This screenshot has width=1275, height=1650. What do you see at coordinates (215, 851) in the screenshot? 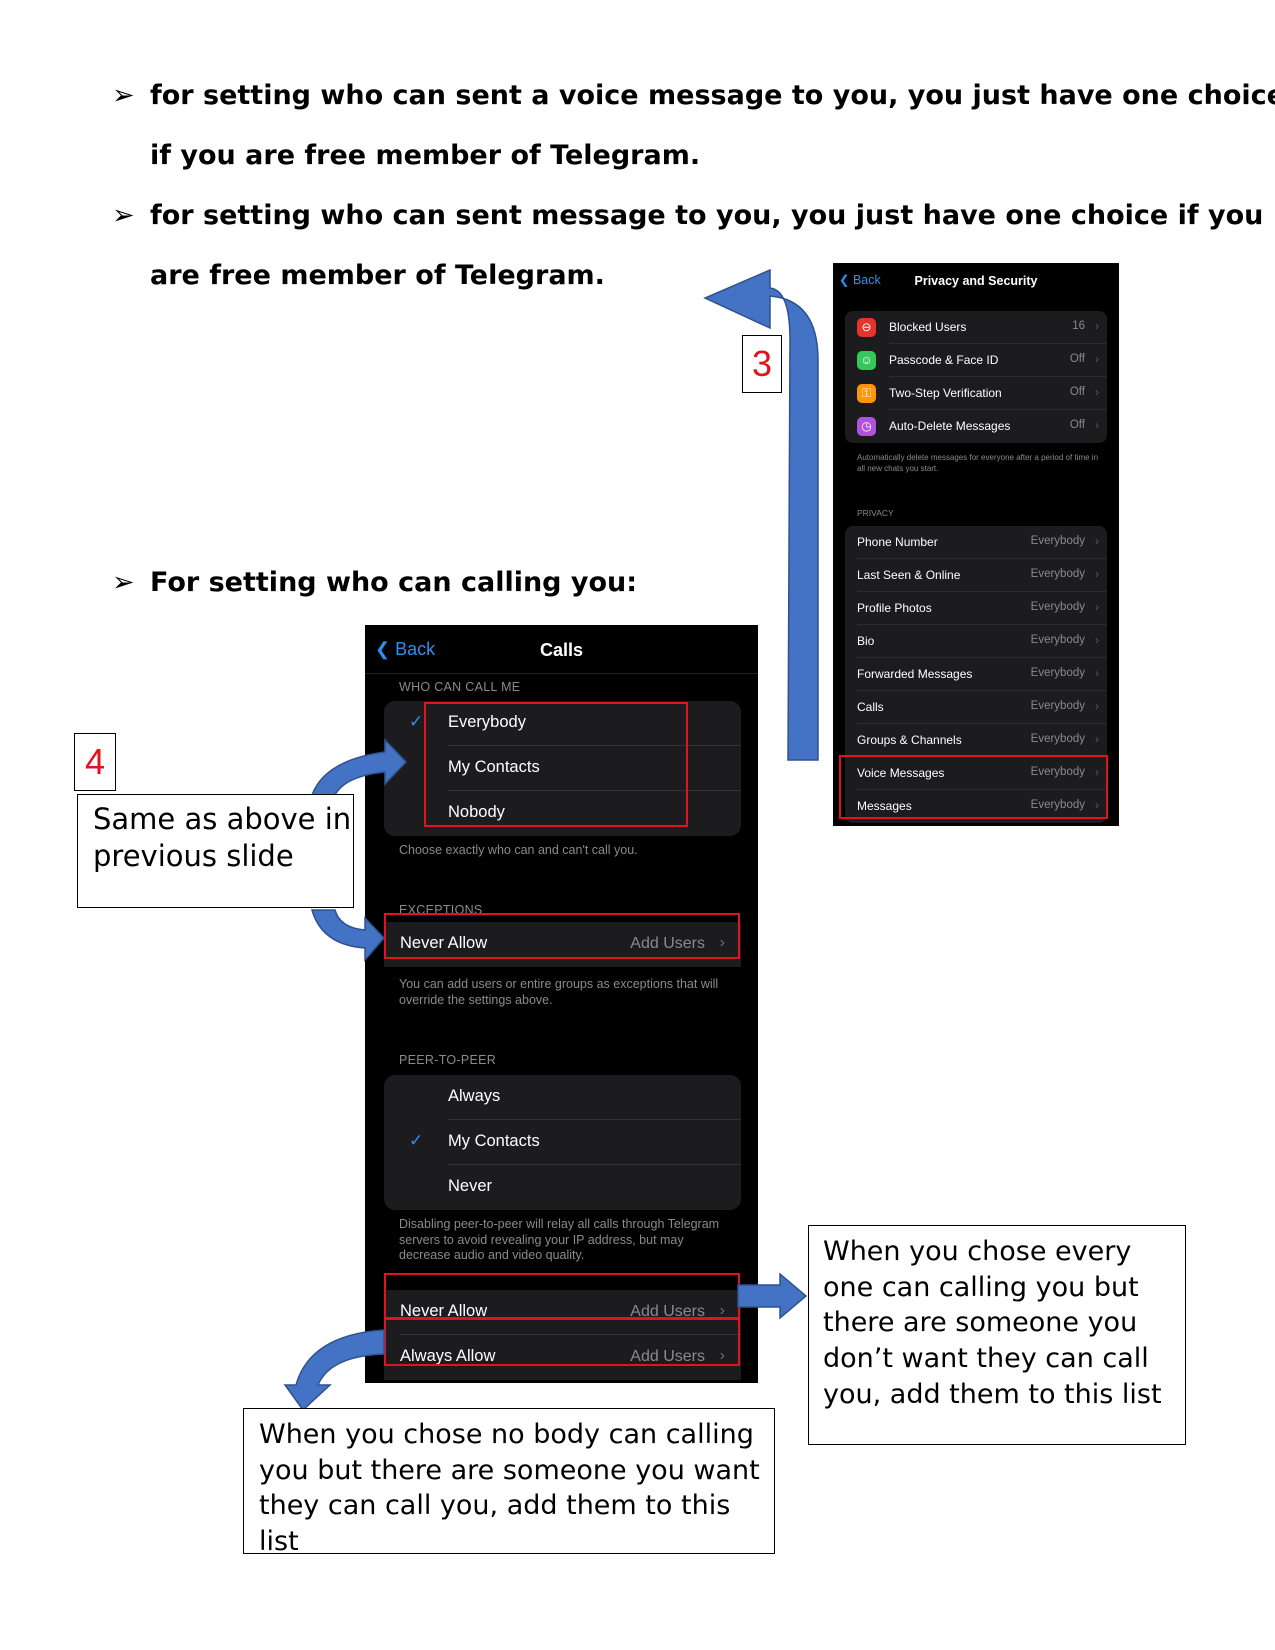
I see `same-as-above-callout: Same as above in previous slide` at bounding box center [215, 851].